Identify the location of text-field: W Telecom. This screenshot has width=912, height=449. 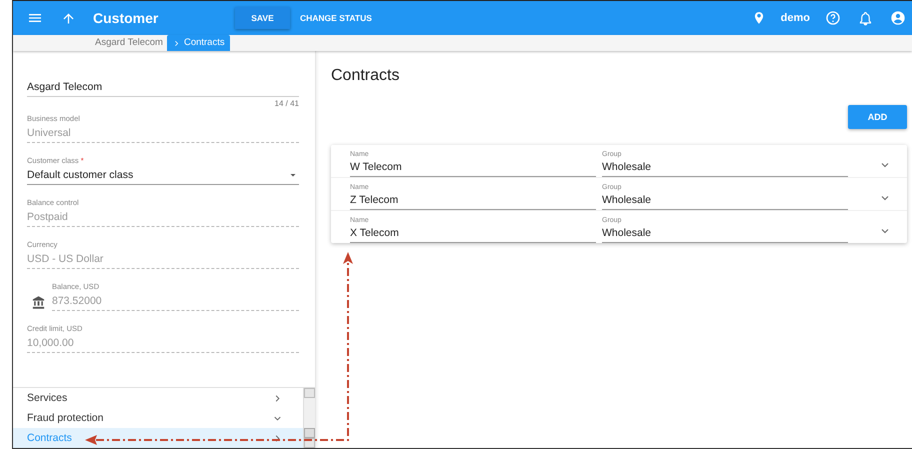
(473, 167).